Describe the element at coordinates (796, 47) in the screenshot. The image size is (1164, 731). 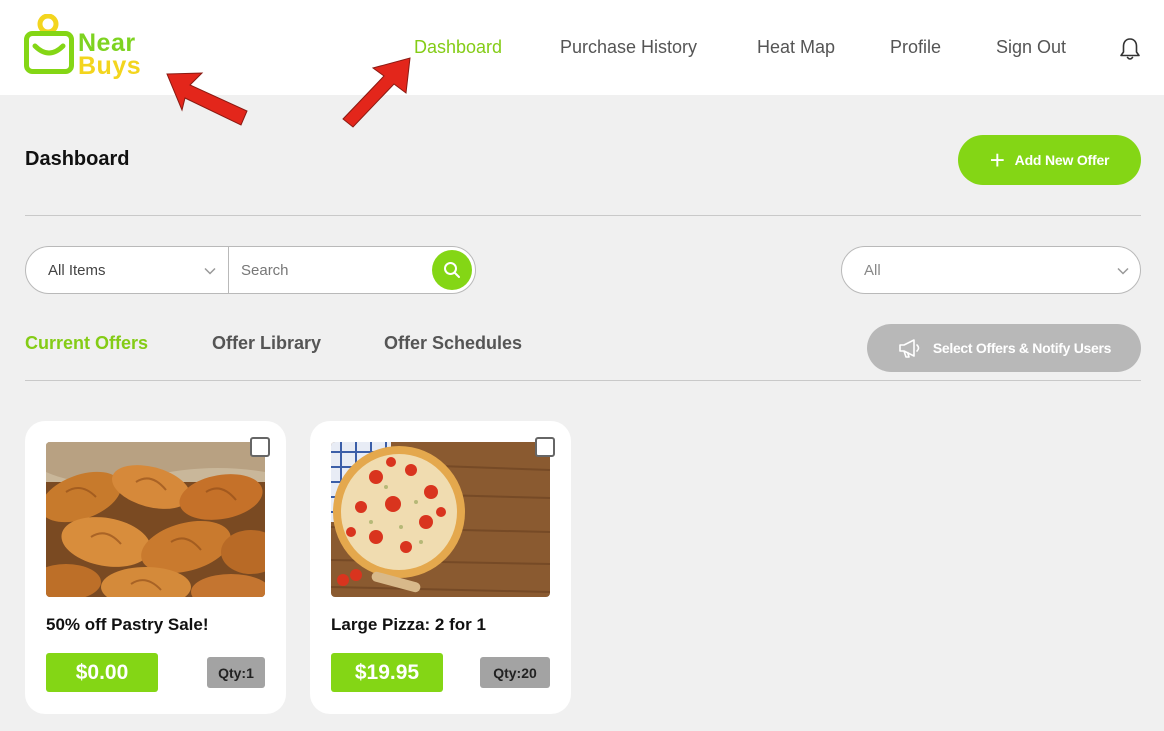
I see `nav-heat-map: Heat Map` at that location.